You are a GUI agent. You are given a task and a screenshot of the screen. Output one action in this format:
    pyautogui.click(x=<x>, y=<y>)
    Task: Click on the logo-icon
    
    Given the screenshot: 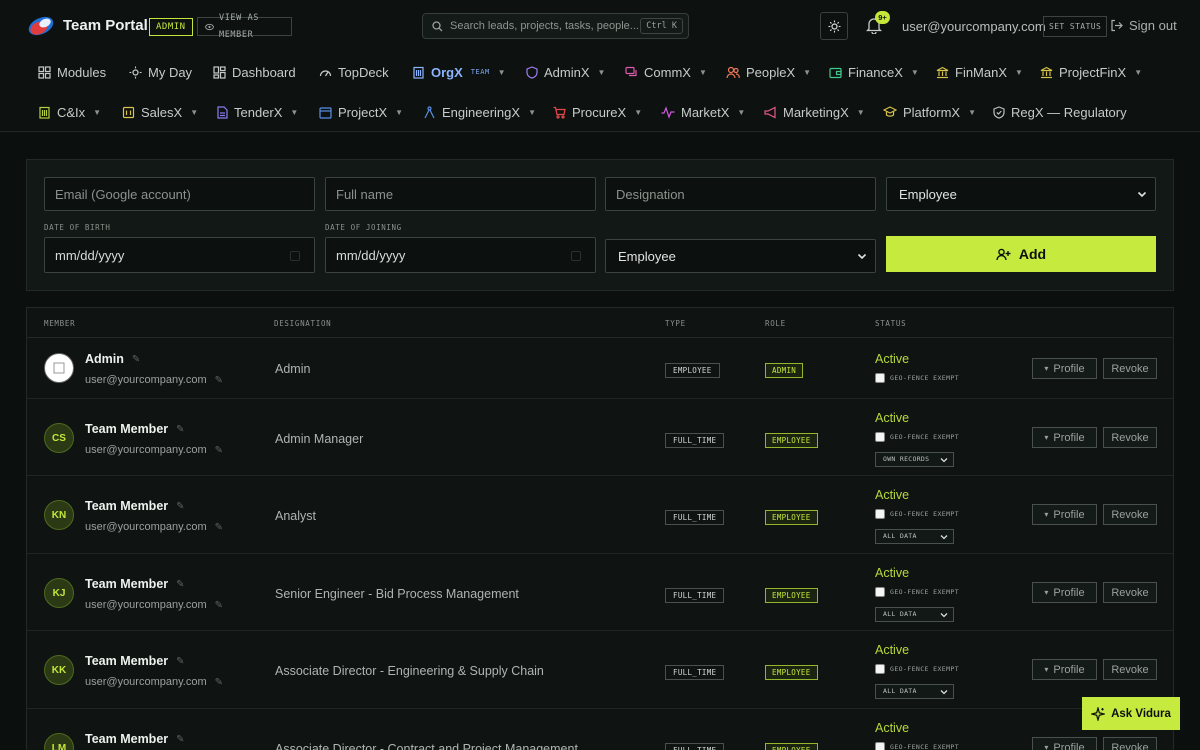 What is the action you would take?
    pyautogui.click(x=41, y=26)
    